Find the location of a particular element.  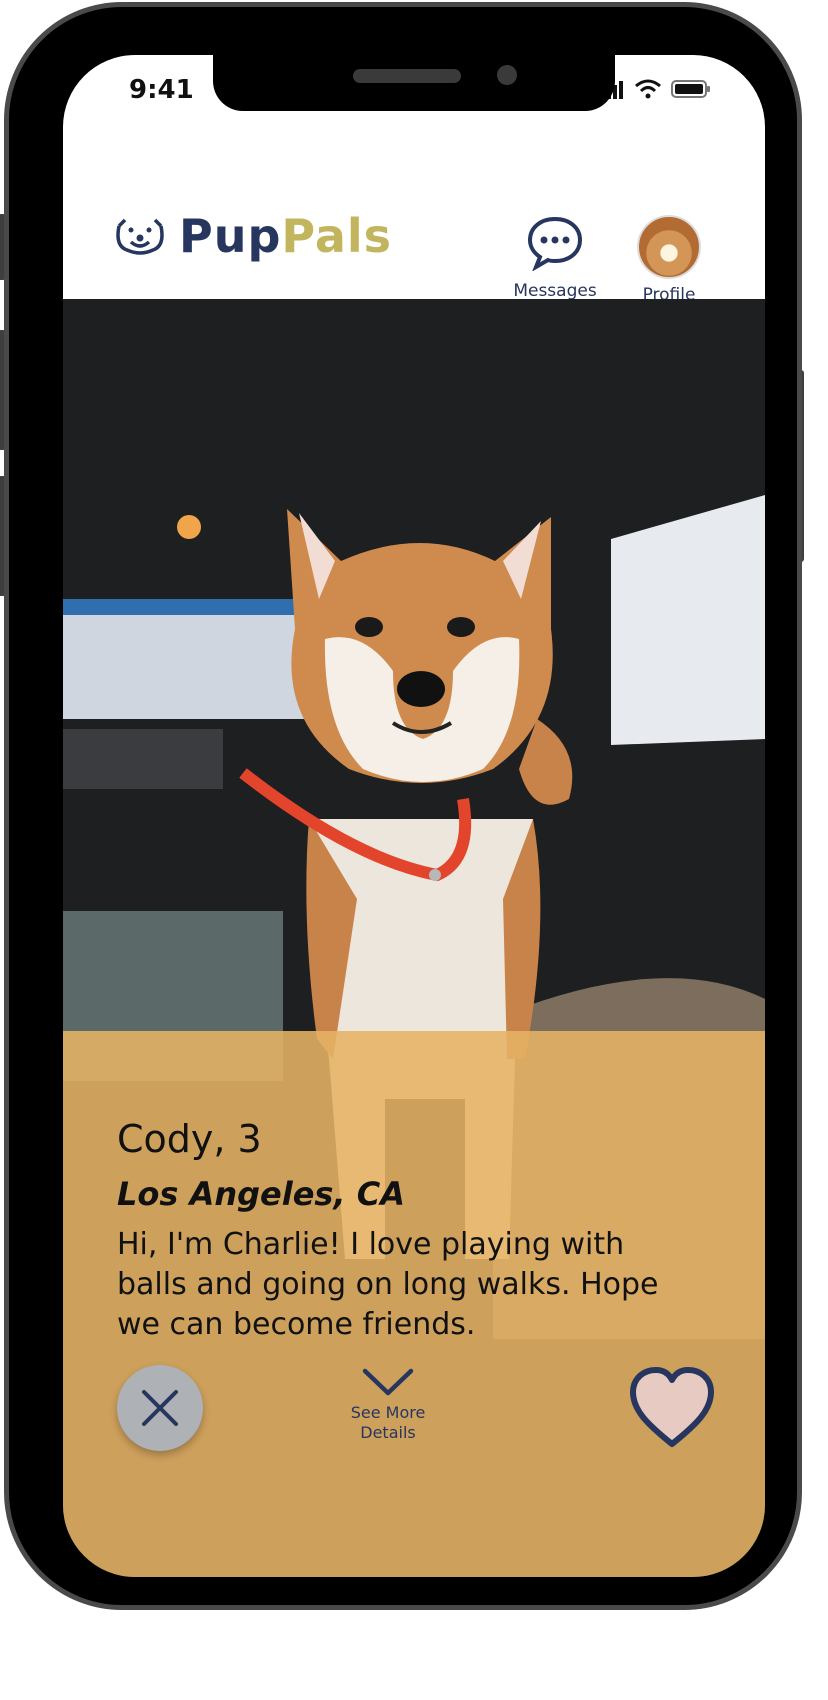

like-button is located at coordinates (672, 1408).